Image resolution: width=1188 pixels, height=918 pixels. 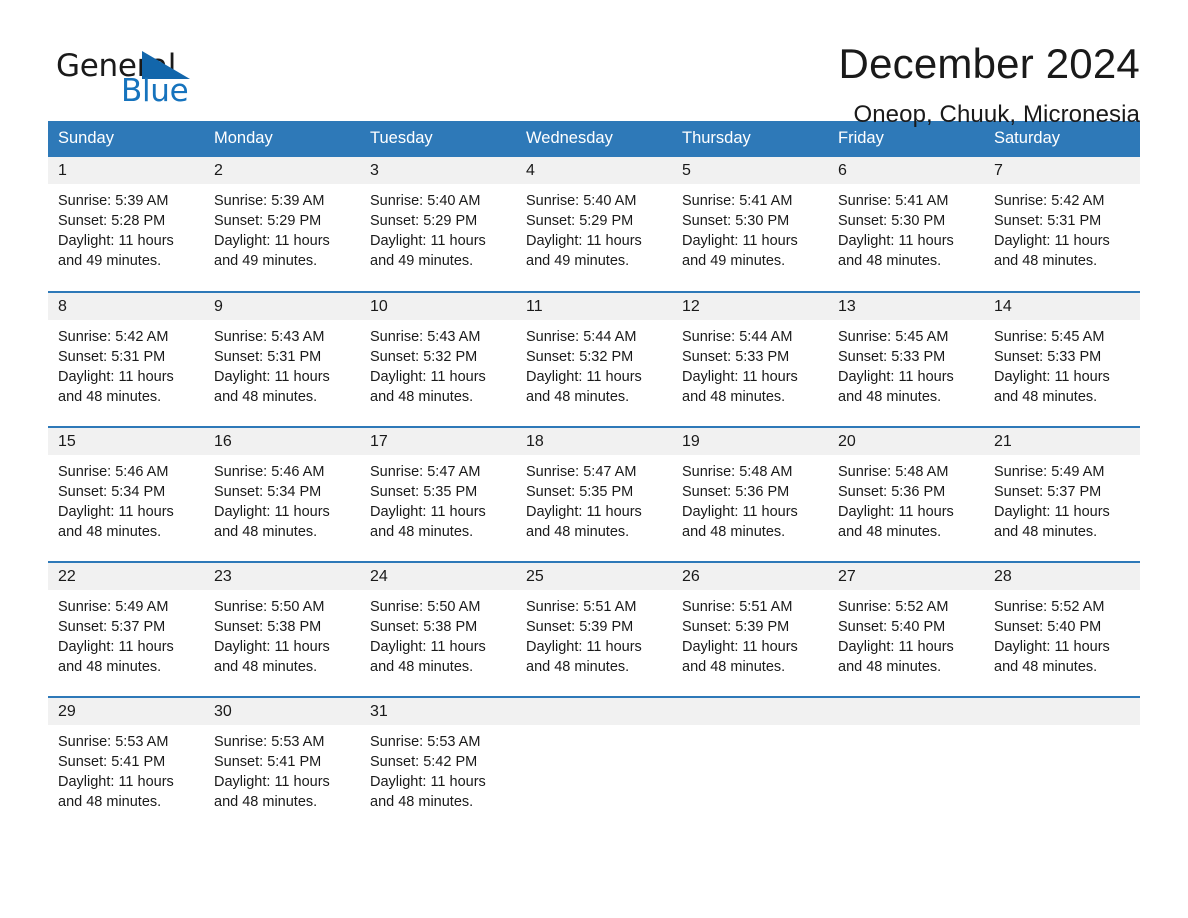 What do you see at coordinates (438, 306) in the screenshot?
I see `day-number: 10` at bounding box center [438, 306].